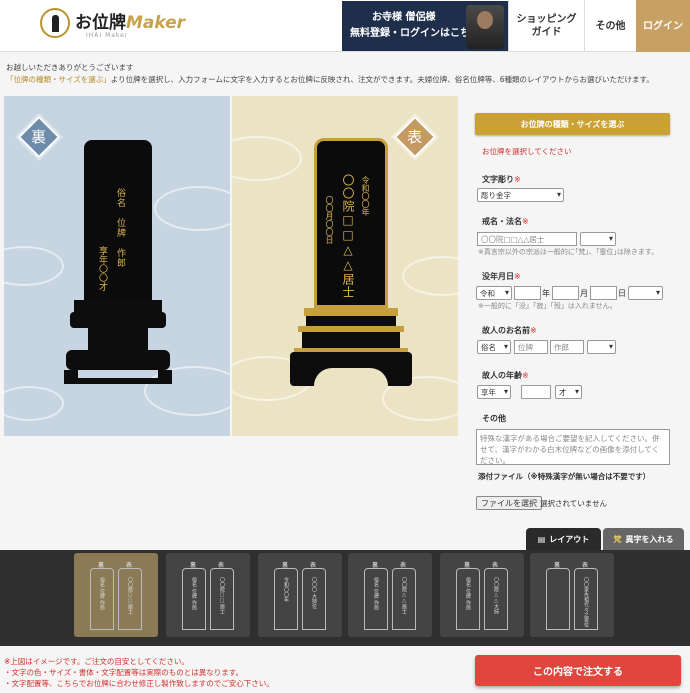 The width and height of the screenshot is (690, 693). I want to click on year-unit: 年, so click(546, 293).